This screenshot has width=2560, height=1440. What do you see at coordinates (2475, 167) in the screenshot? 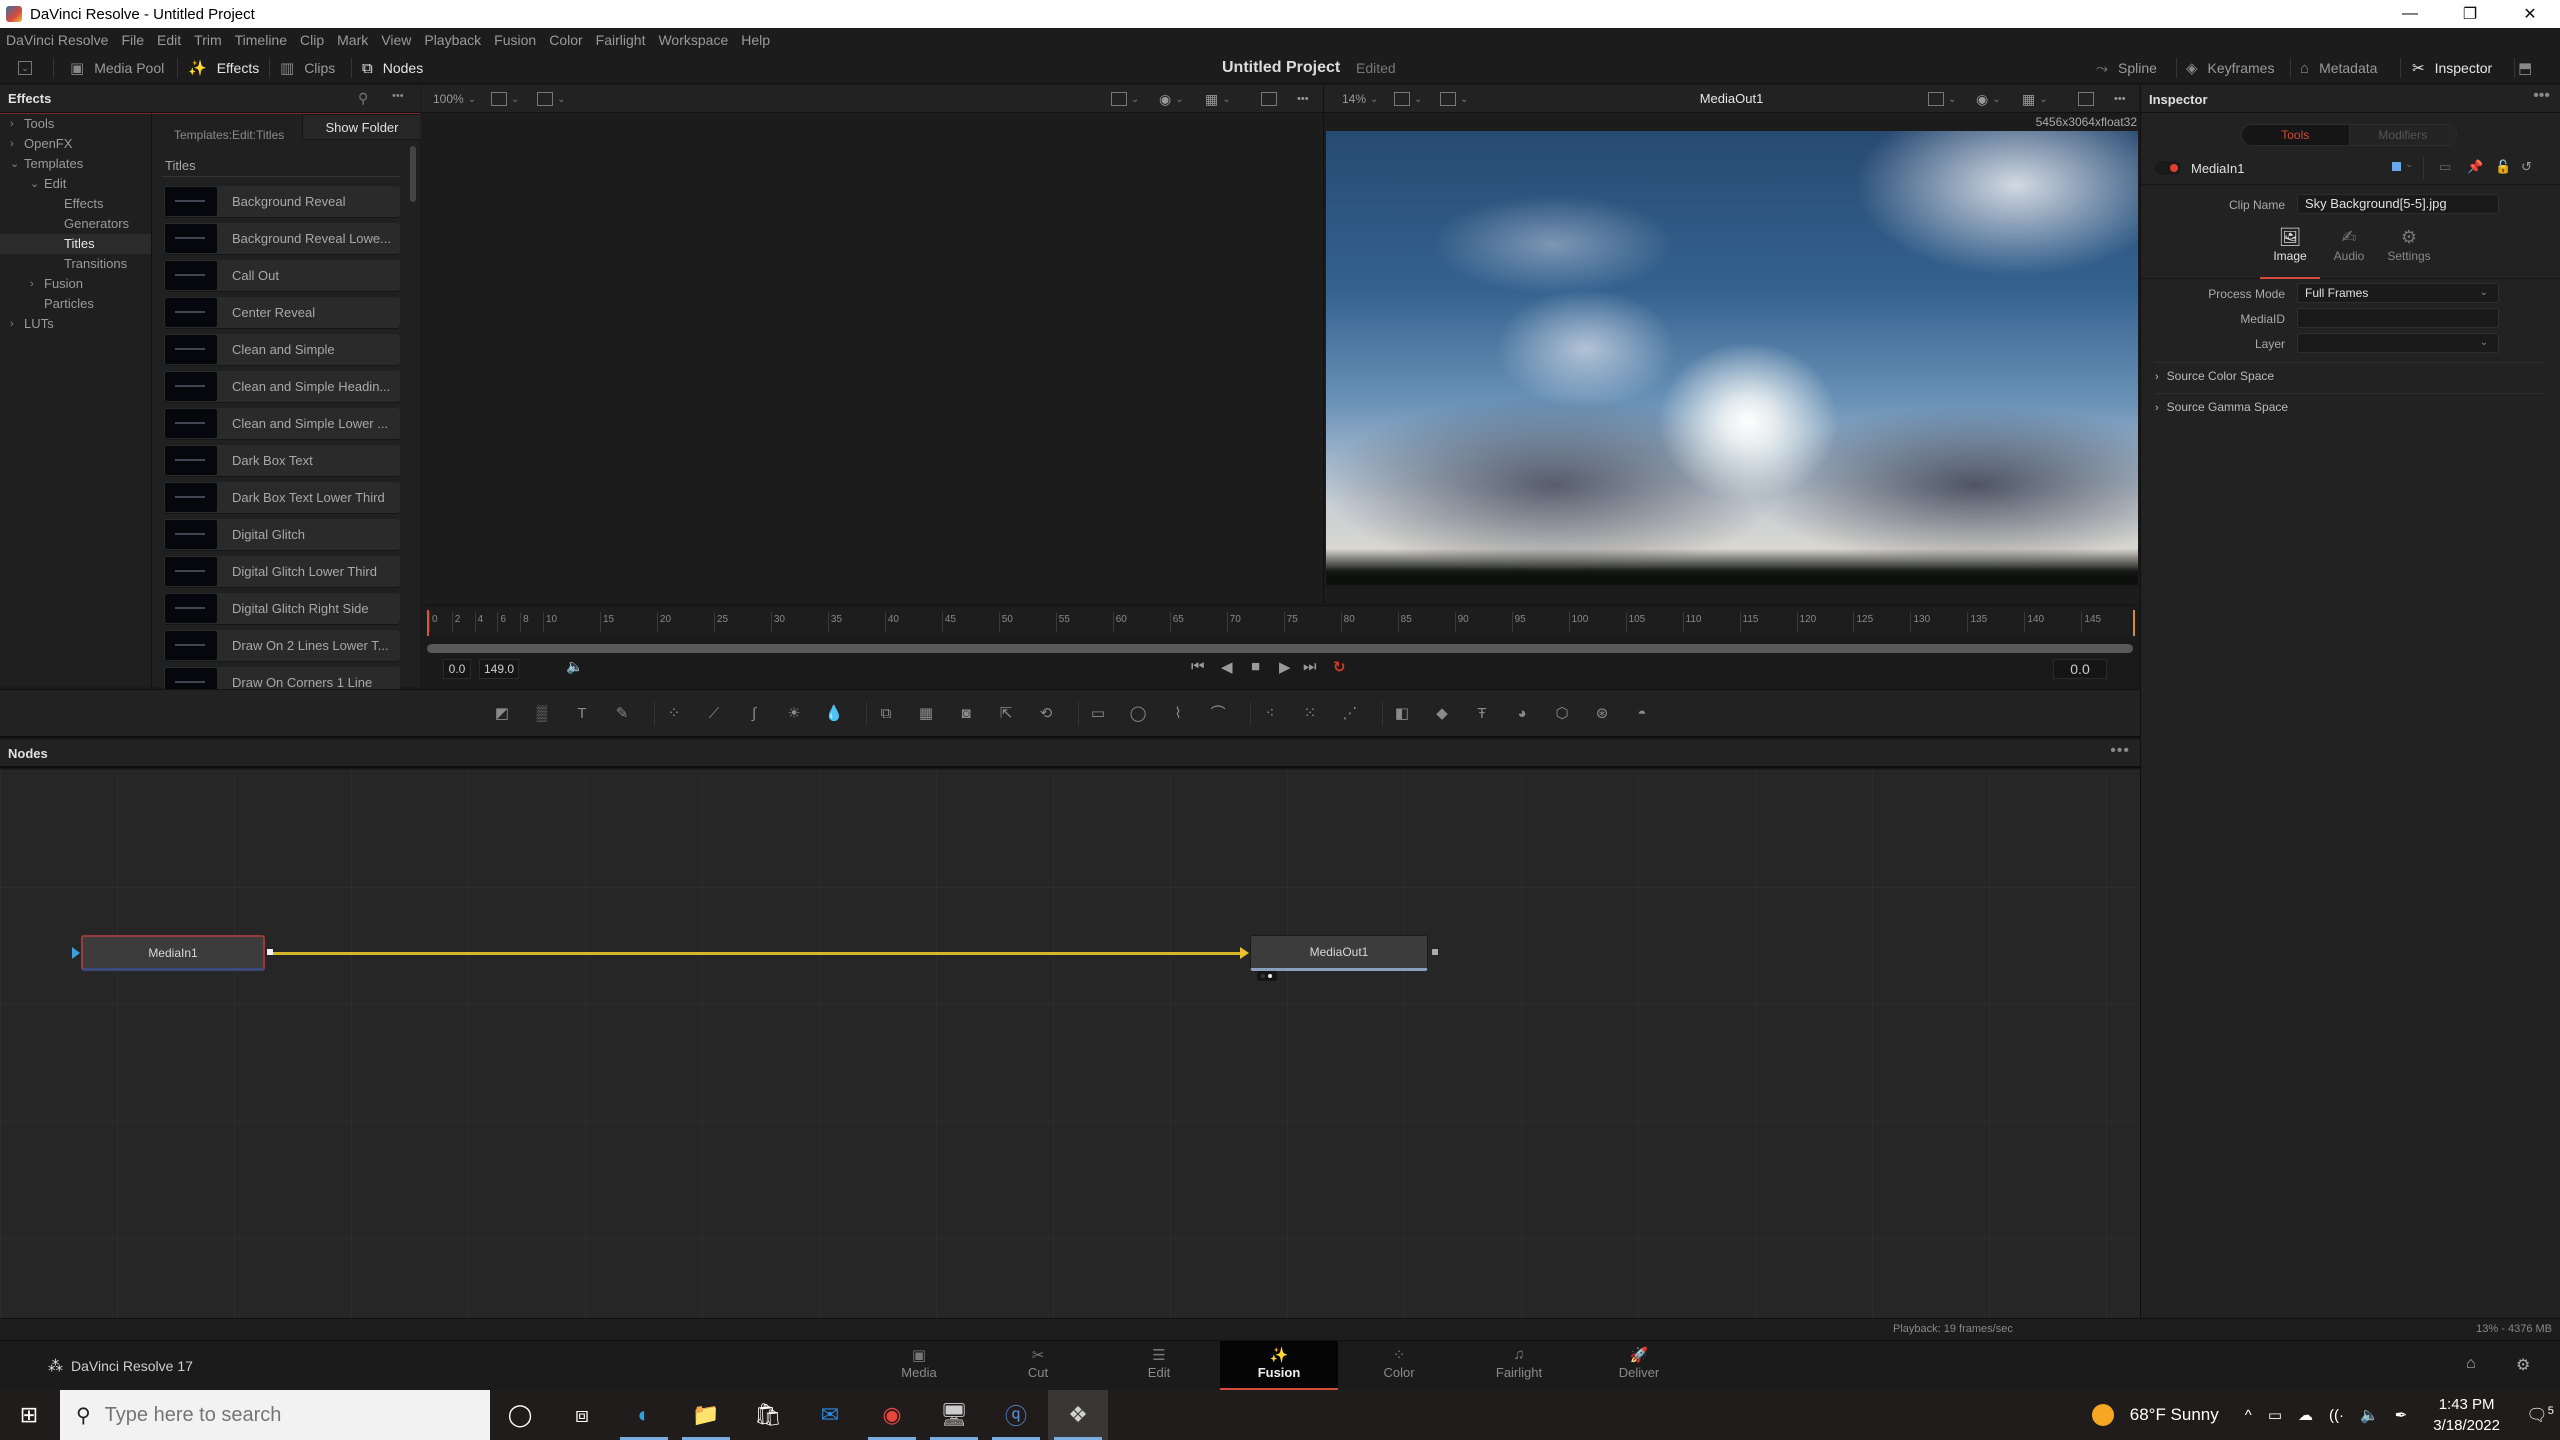
I see `pin-icon: 📌` at bounding box center [2475, 167].